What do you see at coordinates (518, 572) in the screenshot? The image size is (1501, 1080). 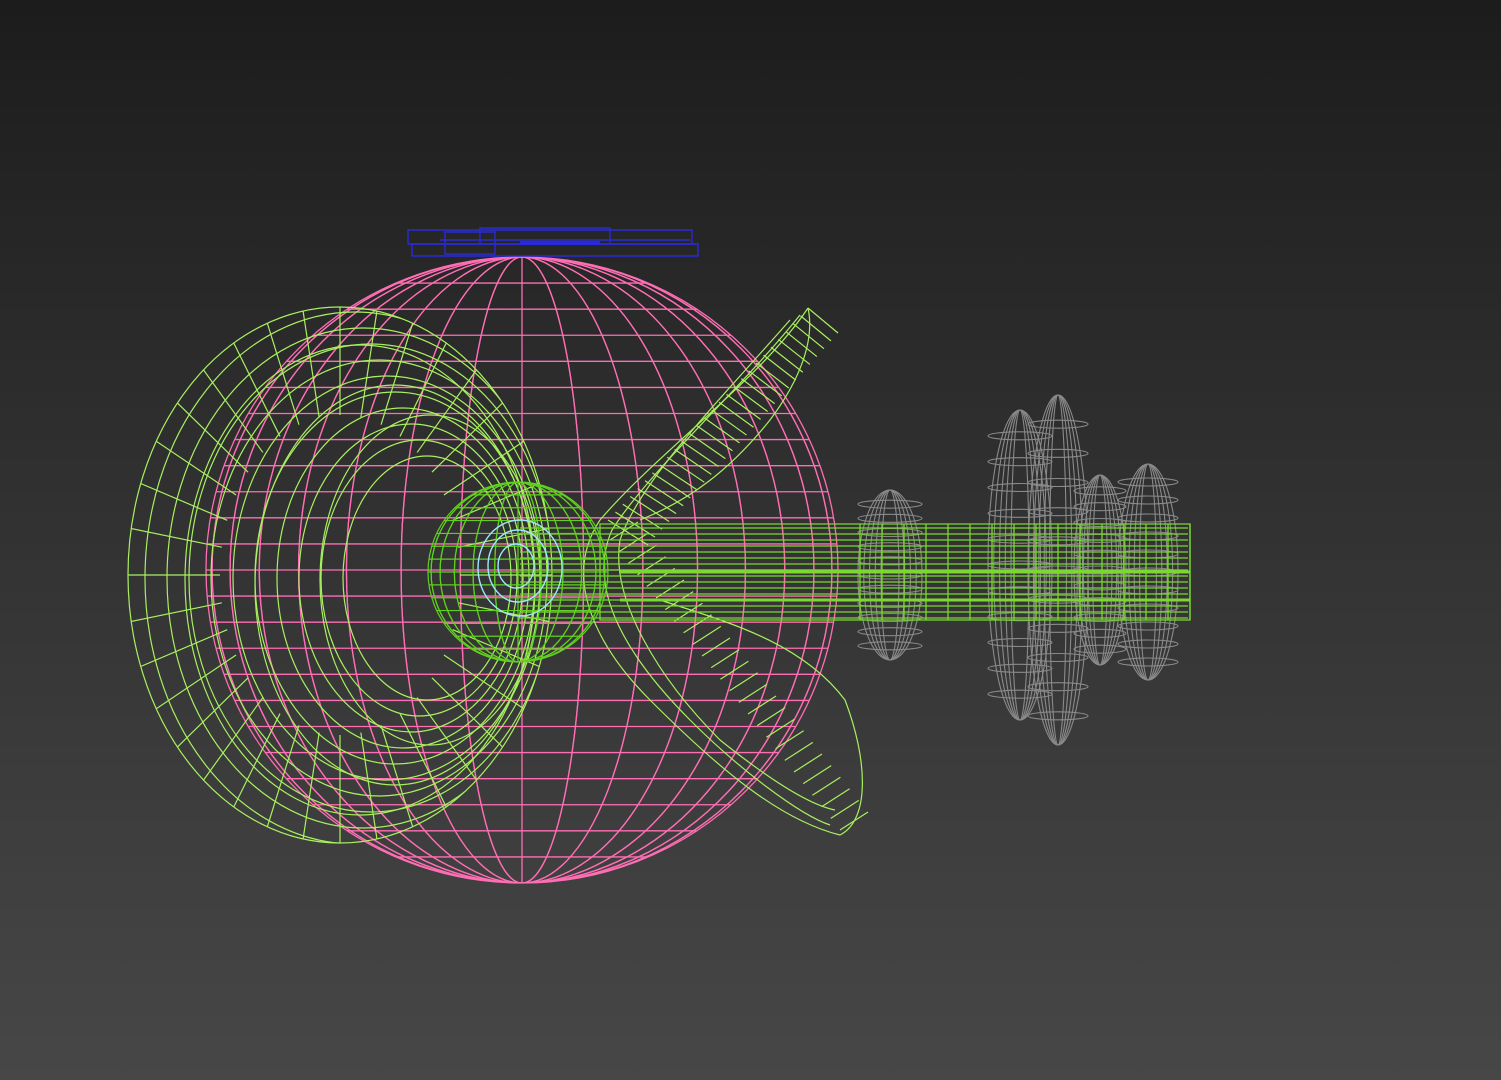 I see `sound-hole-sphere` at bounding box center [518, 572].